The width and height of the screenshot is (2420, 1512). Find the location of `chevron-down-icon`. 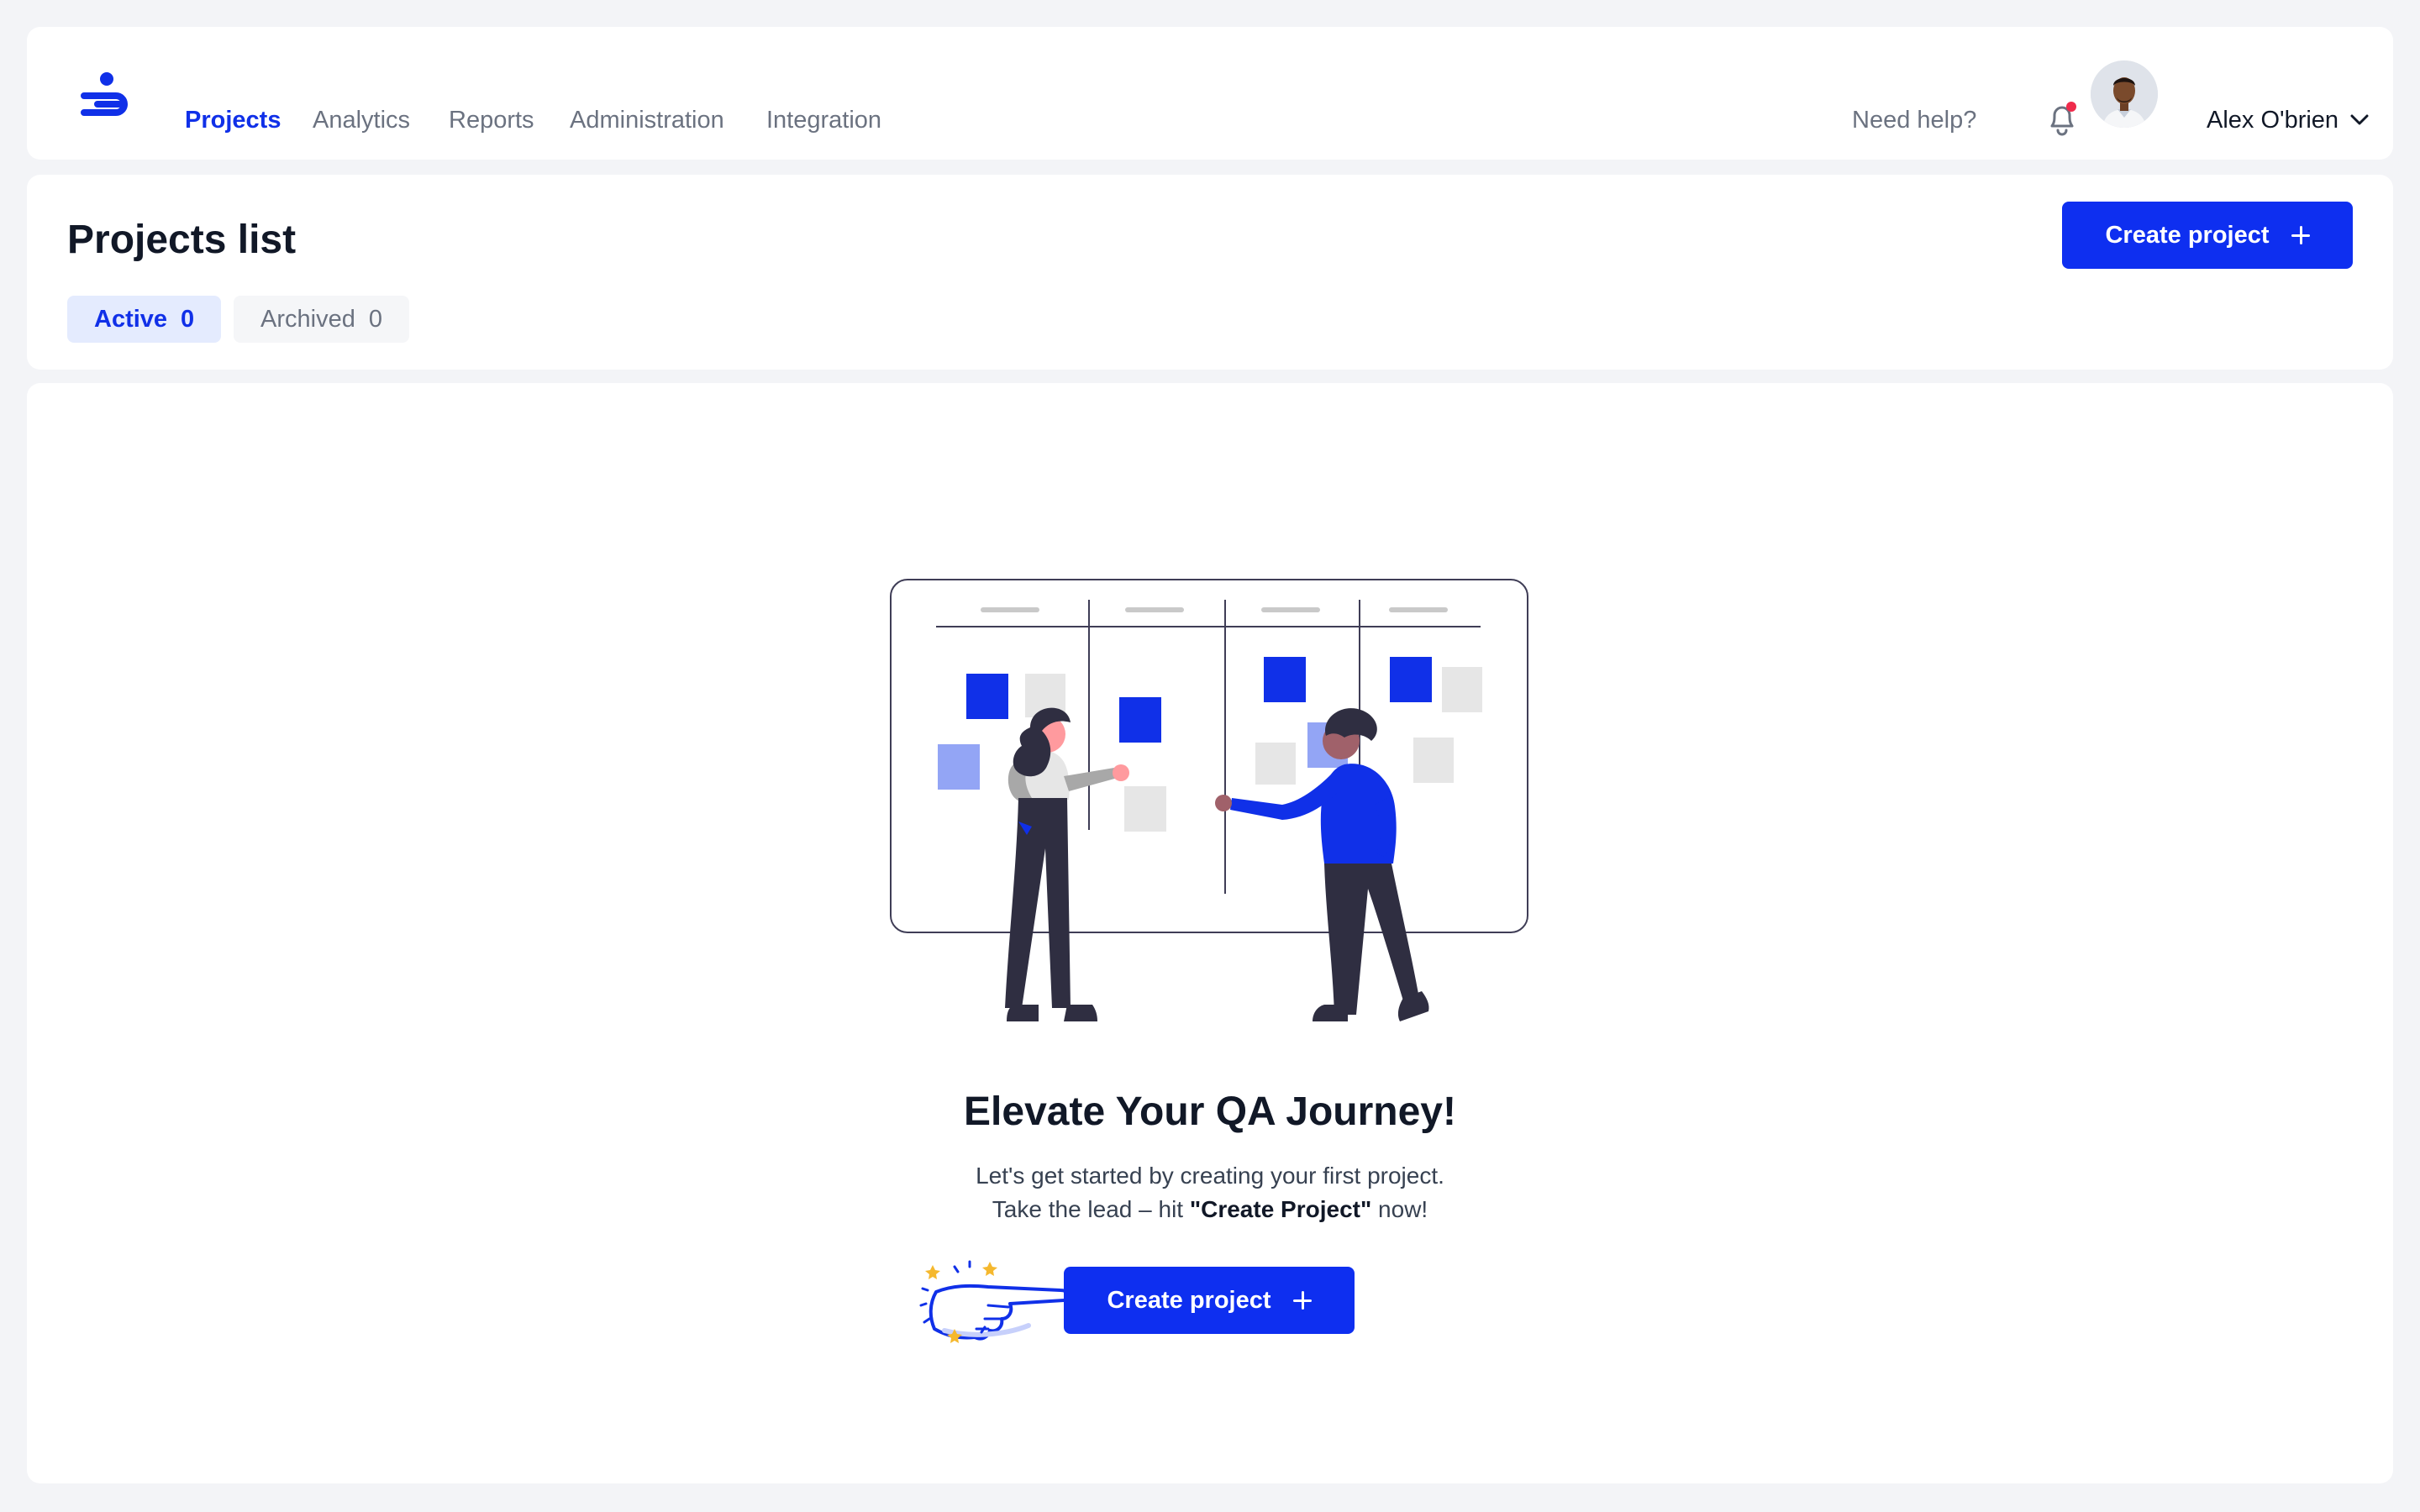

chevron-down-icon is located at coordinates (2359, 119).